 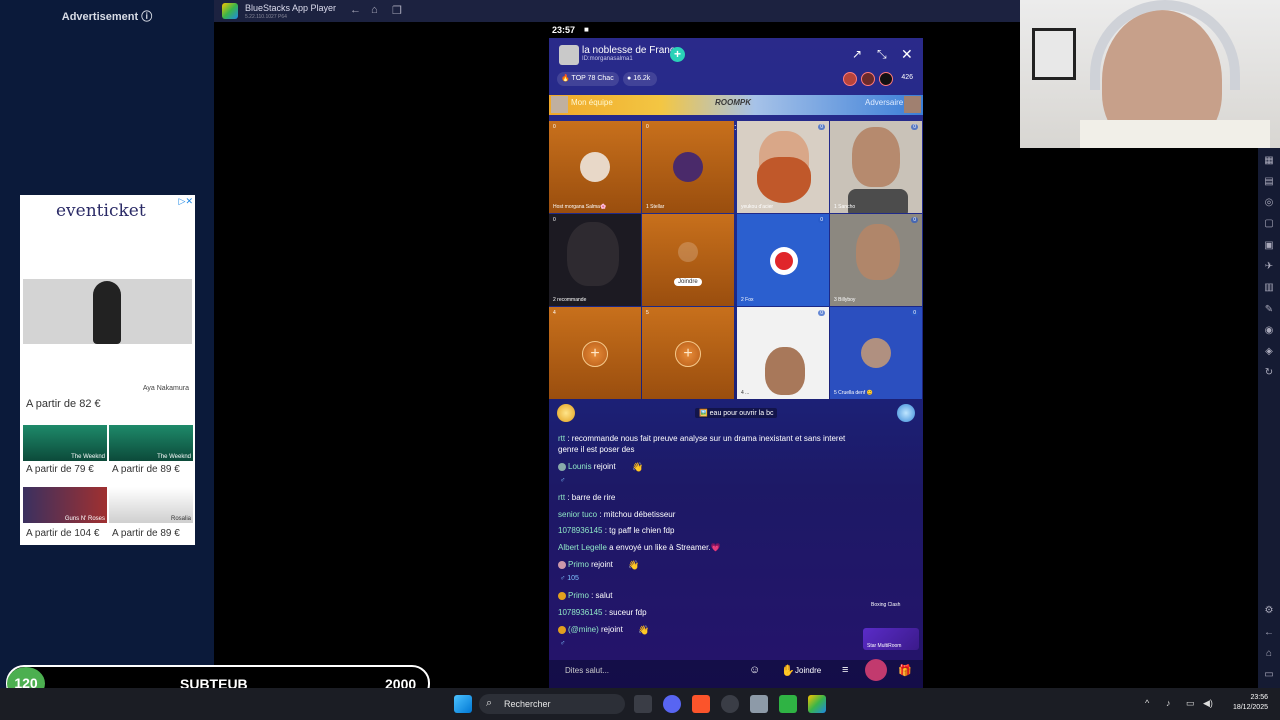 What do you see at coordinates (580, 466) in the screenshot?
I see `chat-user: Lounis` at bounding box center [580, 466].